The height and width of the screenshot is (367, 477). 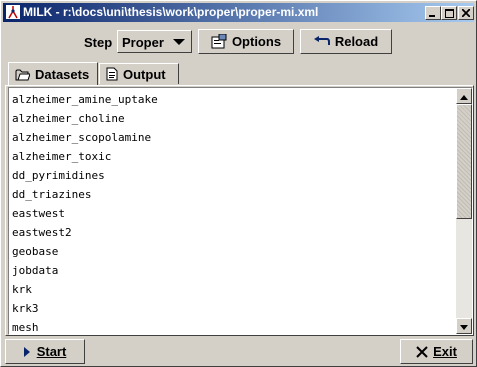 I want to click on list-item: alzheimer_toxic, so click(x=233, y=156).